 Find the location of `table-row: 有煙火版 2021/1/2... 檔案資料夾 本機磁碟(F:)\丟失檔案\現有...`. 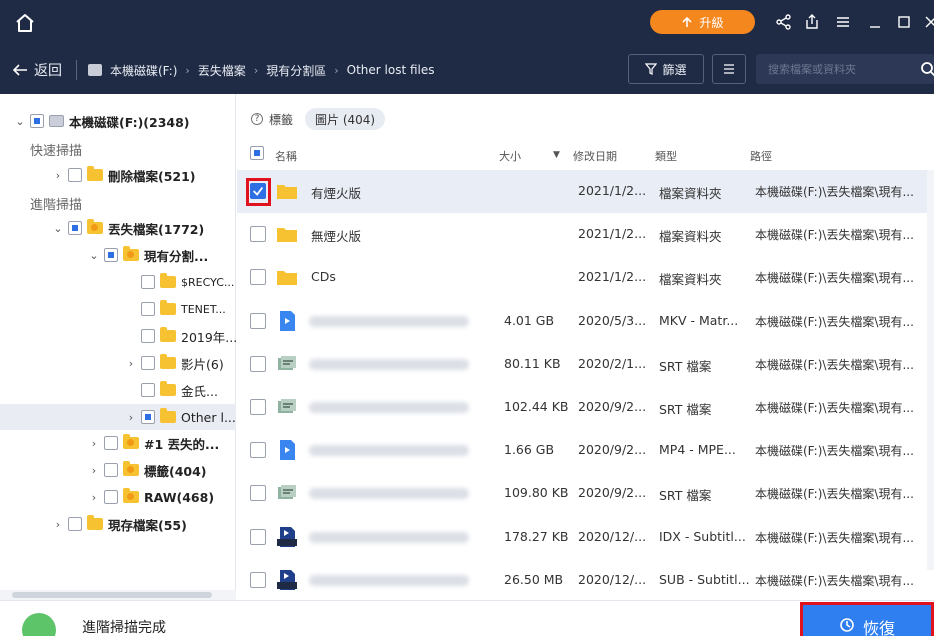

table-row: 有煙火版 2021/1/2... 檔案資料夾 本機磁碟(F:)\丟失檔案\現有... is located at coordinates (585, 191).